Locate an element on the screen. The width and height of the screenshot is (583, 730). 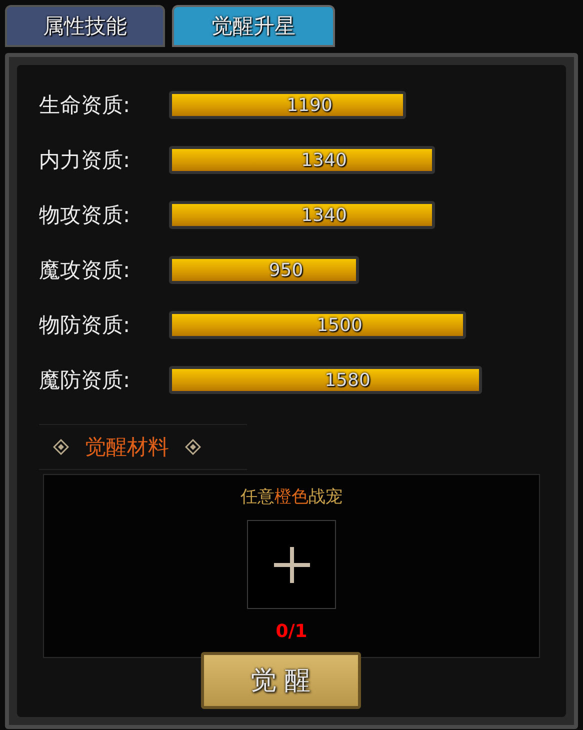
section-title: 觉醒材料 is located at coordinates (127, 447).